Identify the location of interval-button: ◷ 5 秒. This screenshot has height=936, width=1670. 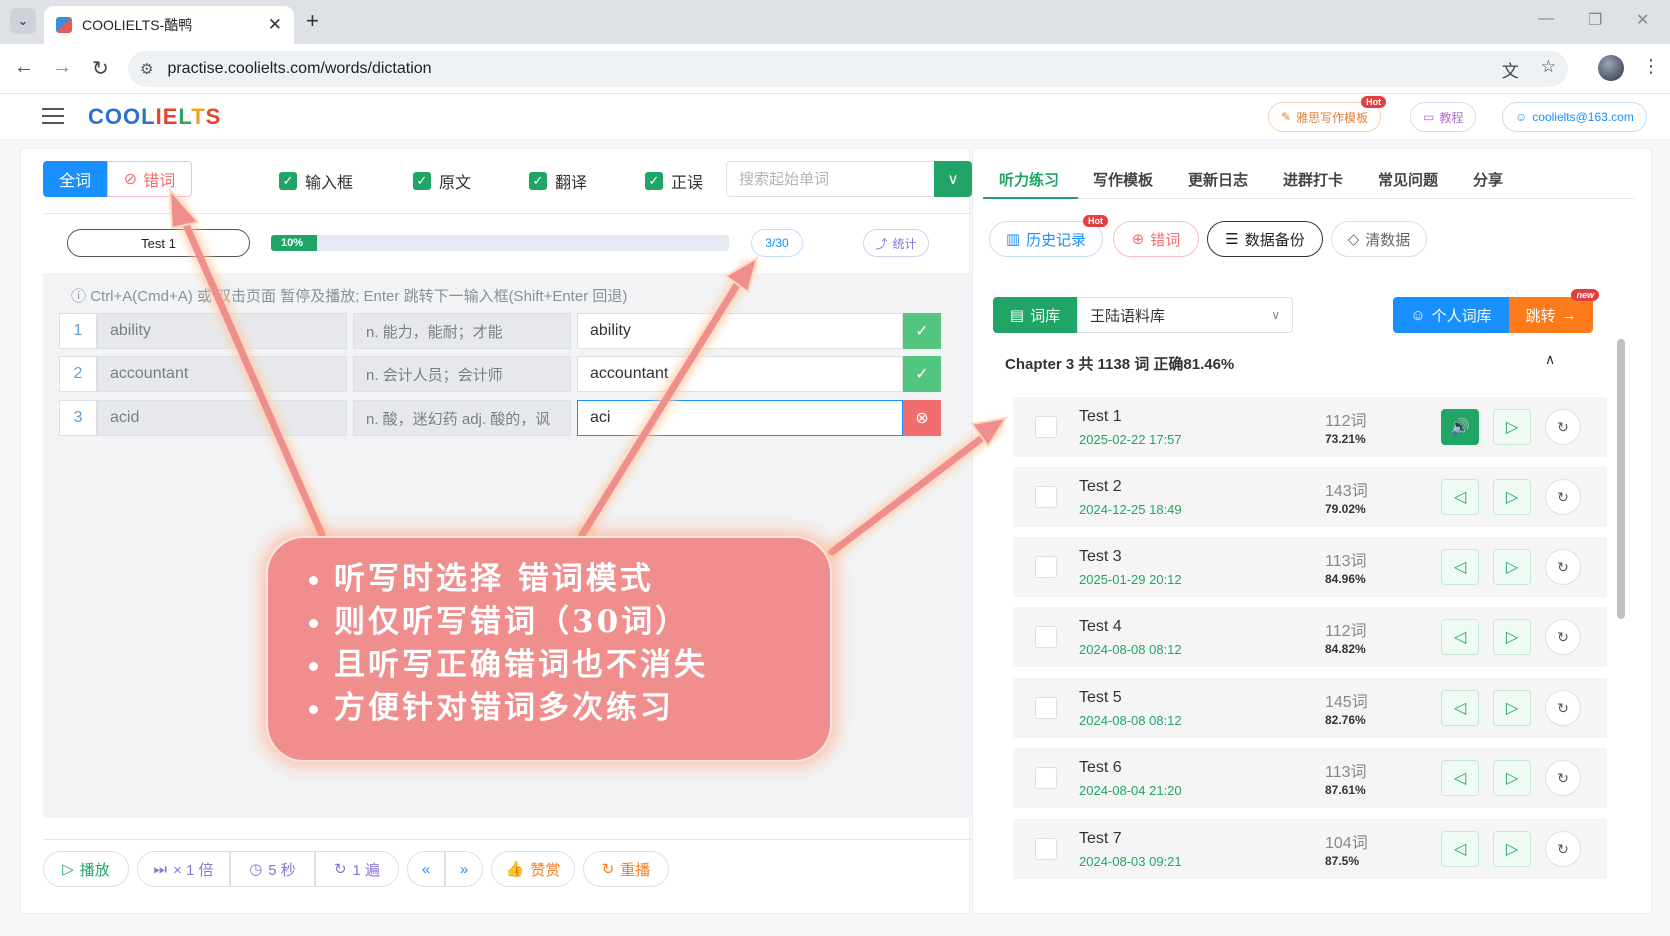
(272, 869).